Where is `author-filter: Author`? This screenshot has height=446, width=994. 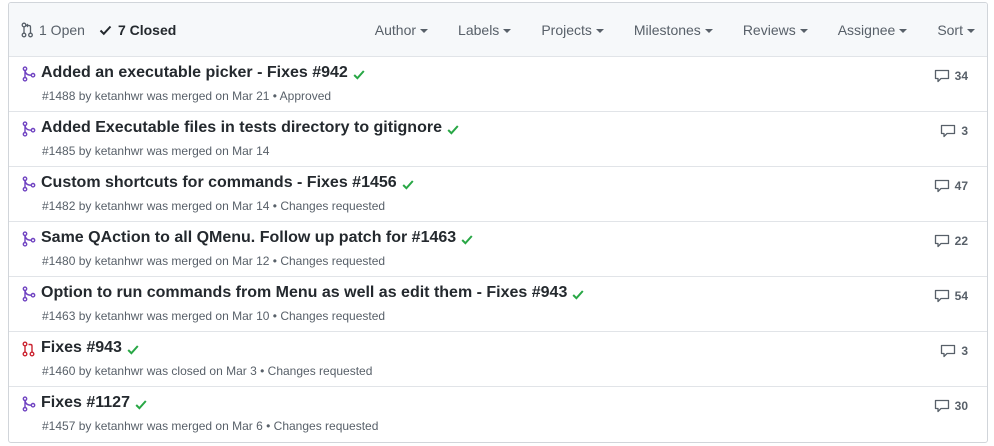
author-filter: Author is located at coordinates (401, 29).